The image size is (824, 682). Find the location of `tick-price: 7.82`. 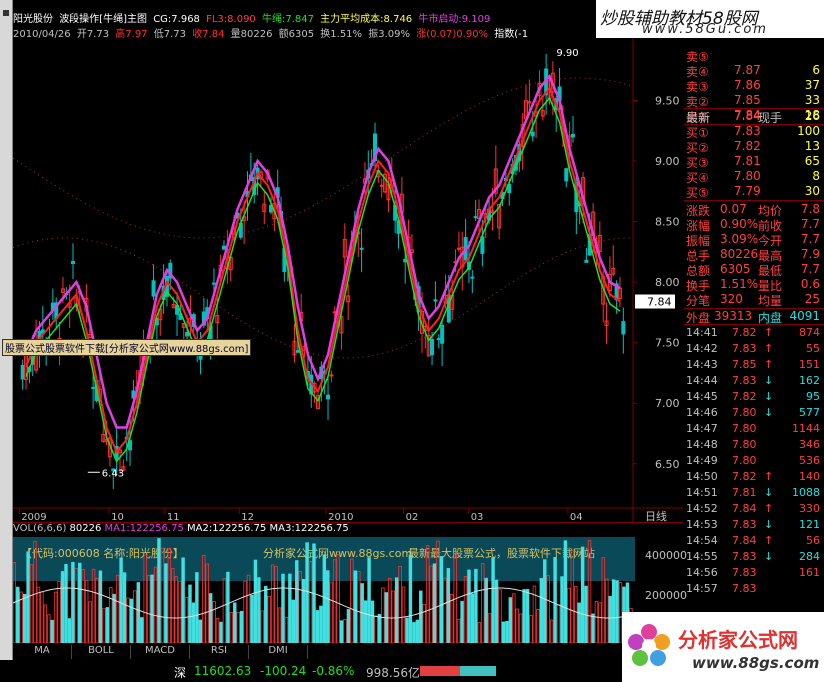

tick-price: 7.82 is located at coordinates (744, 396).